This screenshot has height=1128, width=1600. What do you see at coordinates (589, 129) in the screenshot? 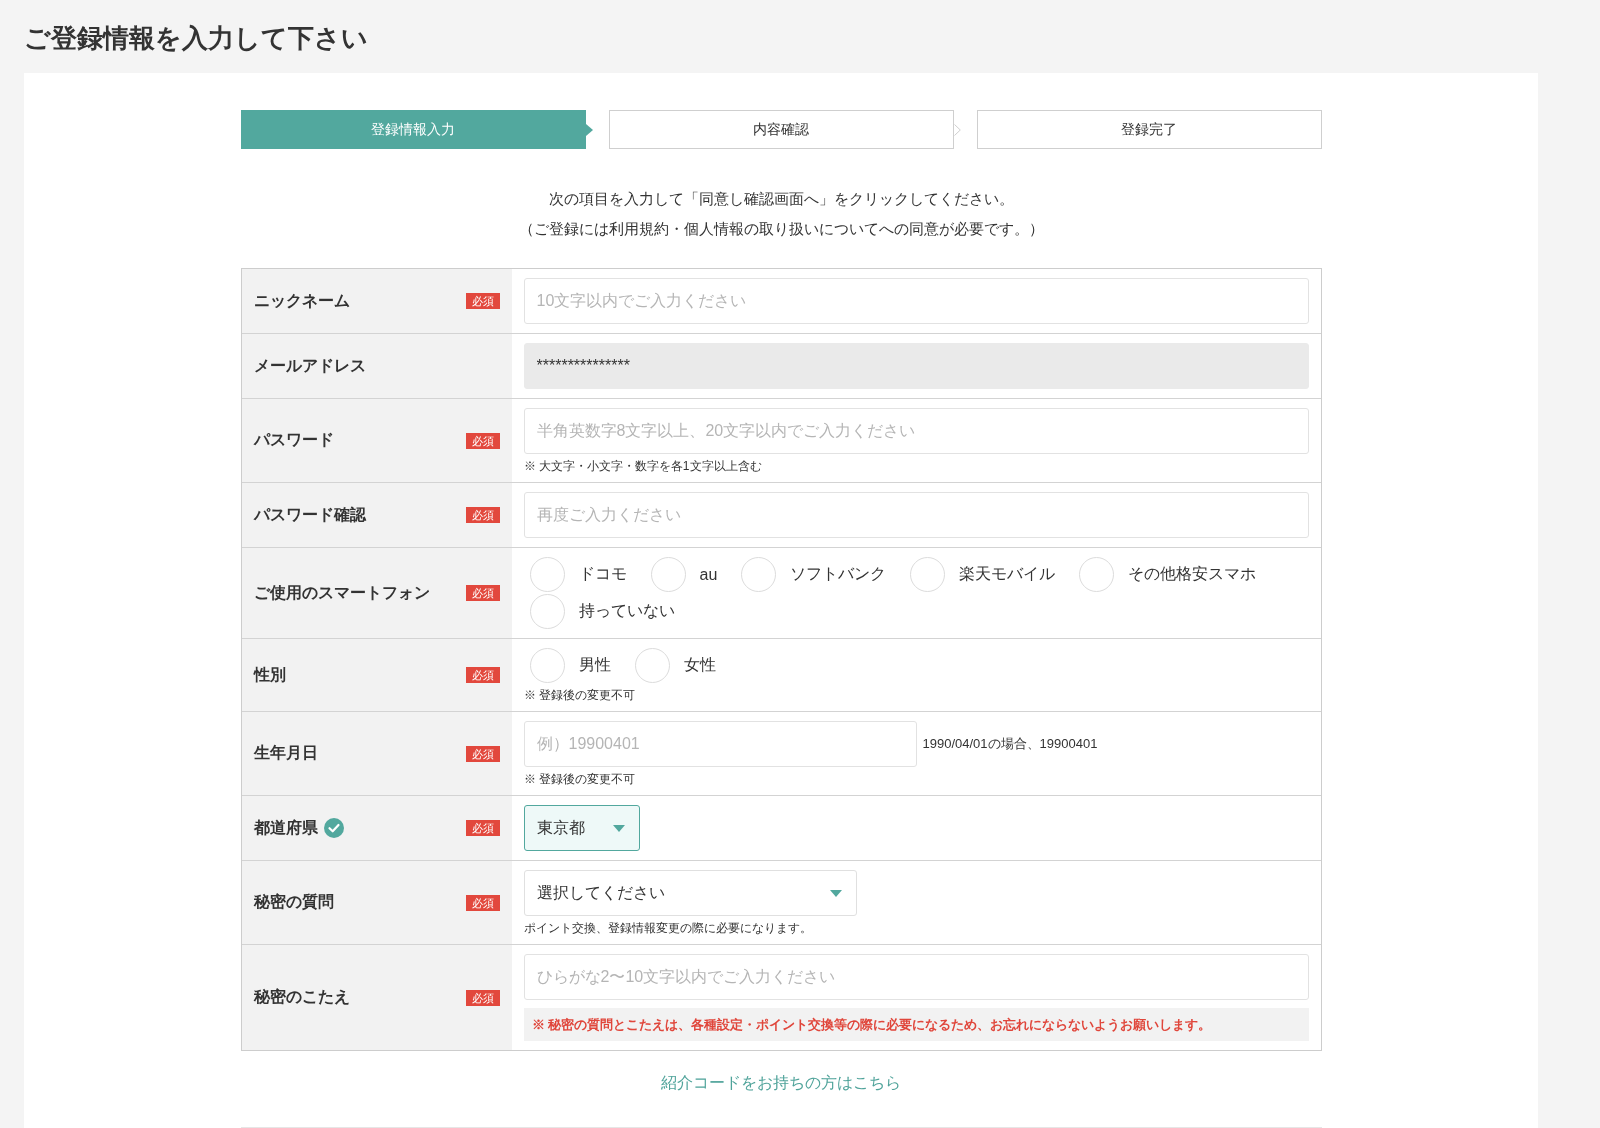
I see `step-arrow-icon` at bounding box center [589, 129].